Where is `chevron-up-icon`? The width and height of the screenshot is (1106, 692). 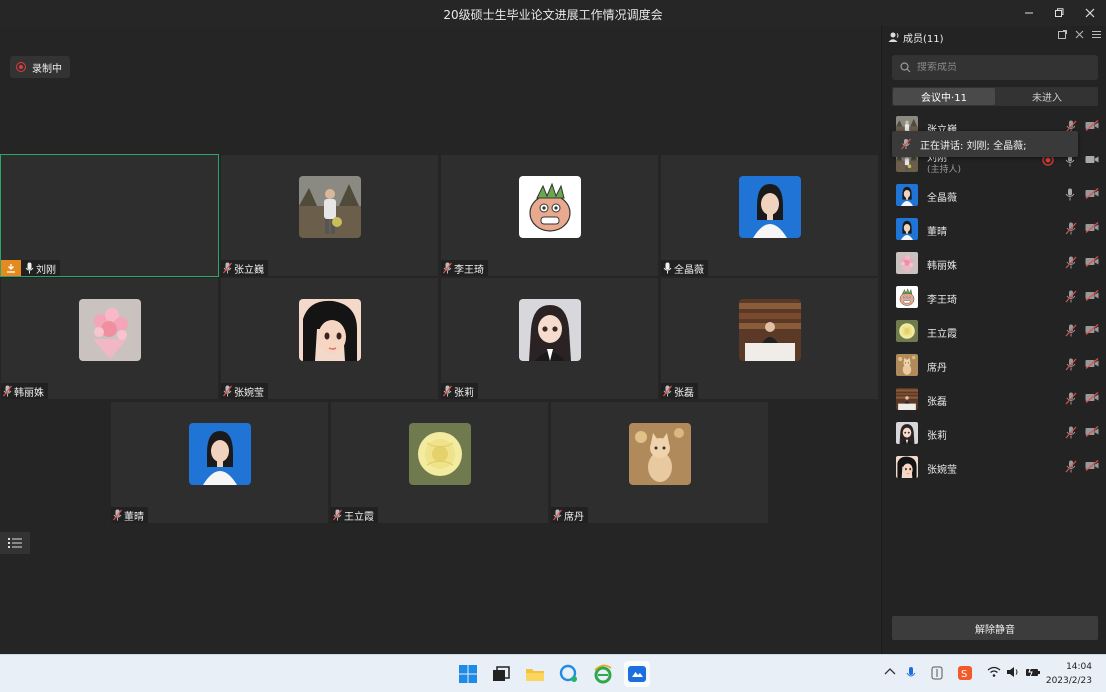 chevron-up-icon is located at coordinates (890, 671).